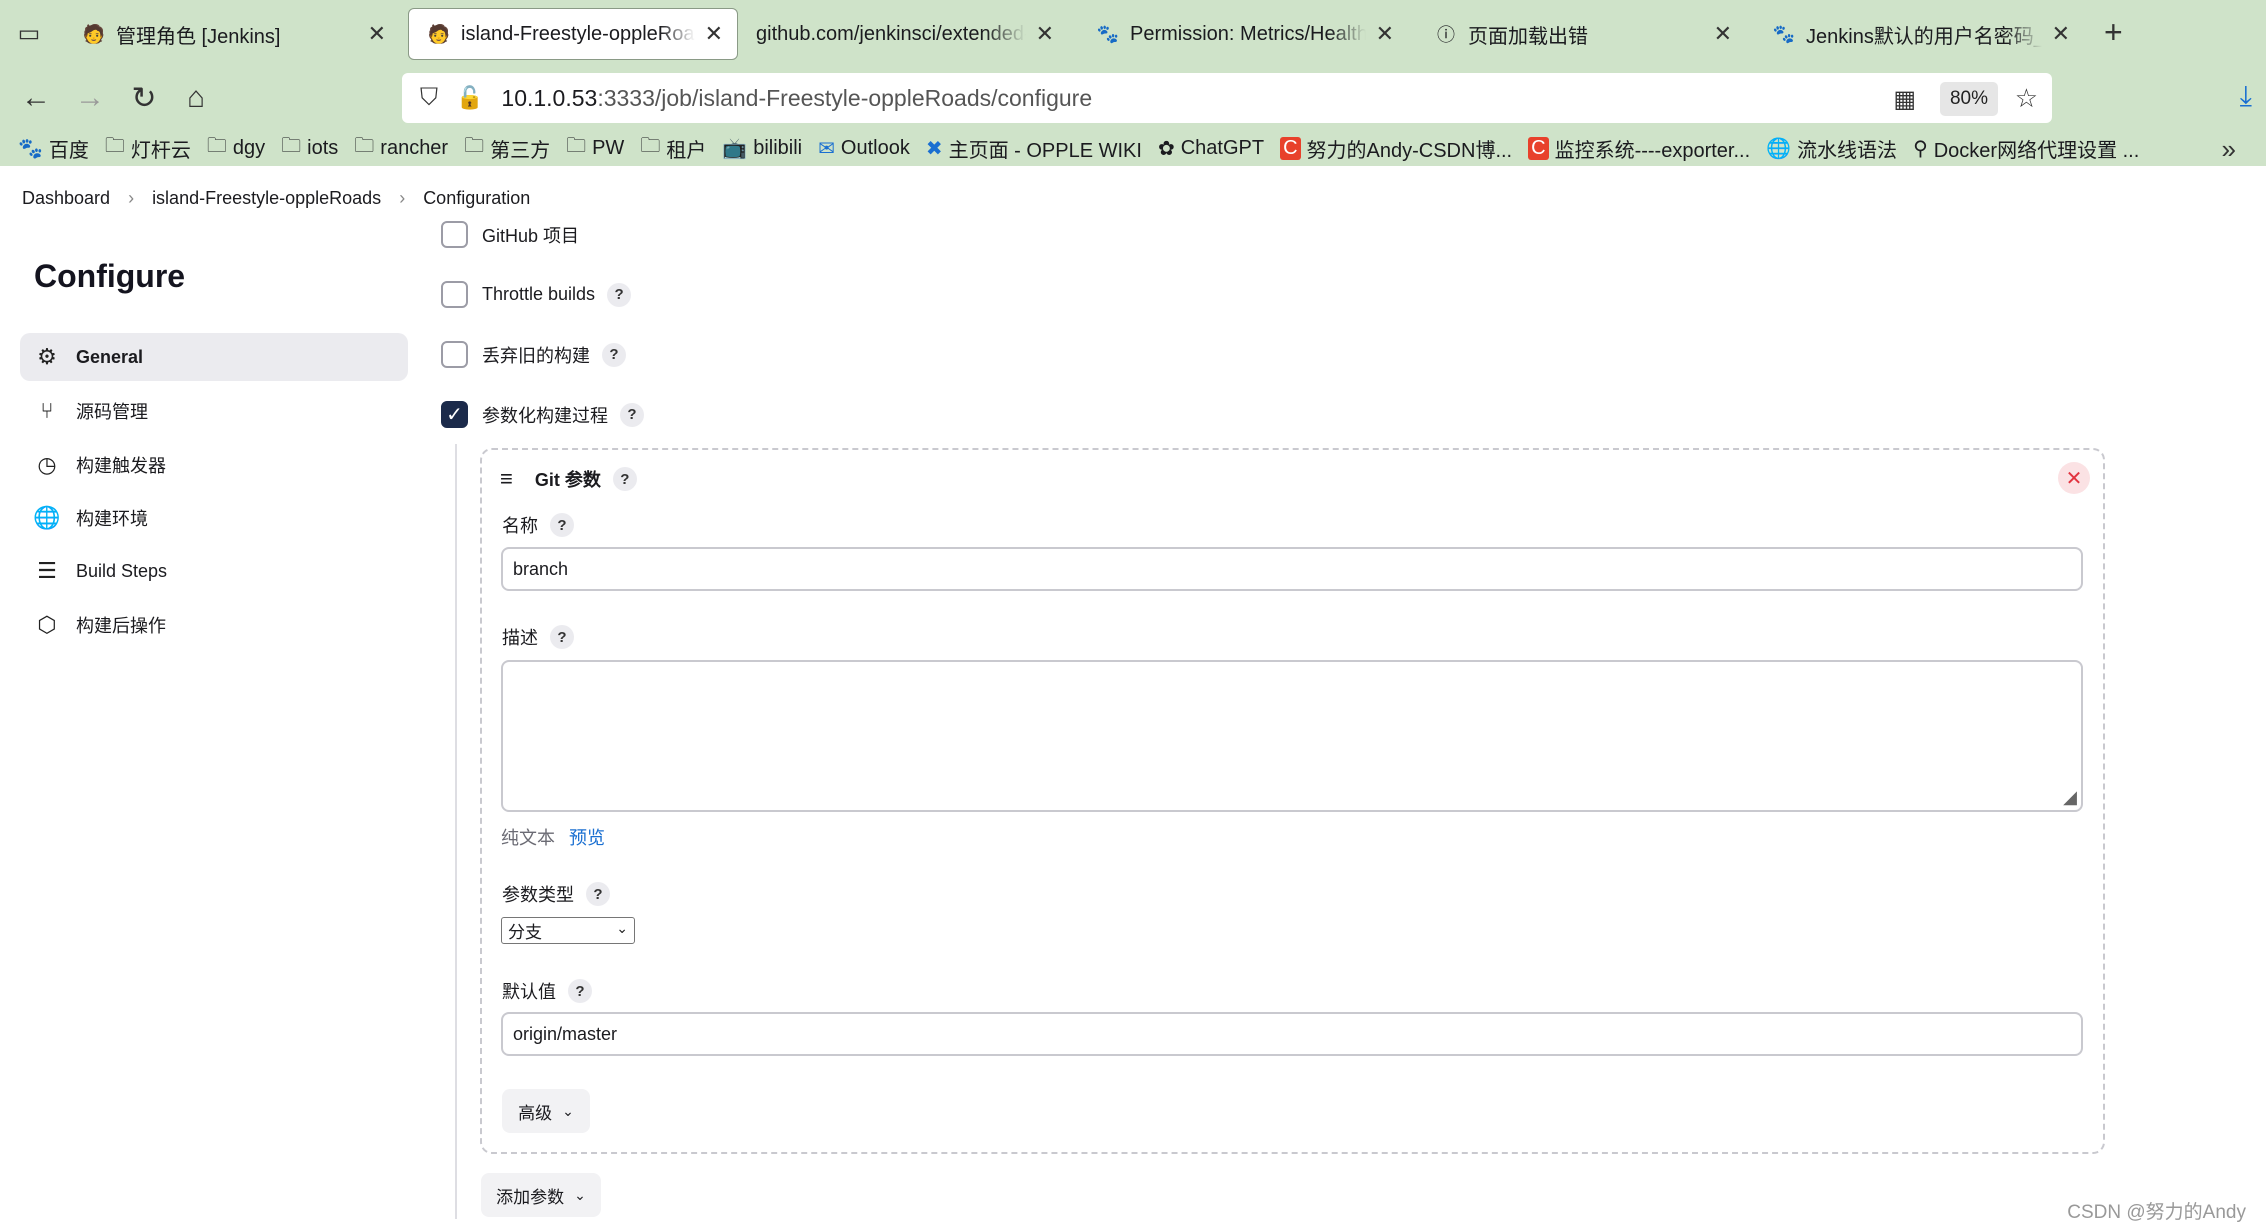 Image resolution: width=2266 pixels, height=1231 pixels. What do you see at coordinates (1292, 736) in the screenshot?
I see `description-textarea: ◢` at bounding box center [1292, 736].